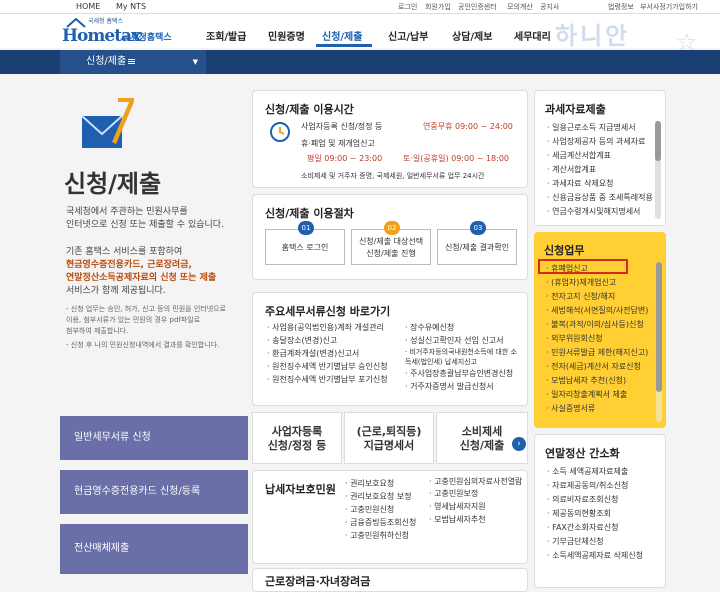 The height and width of the screenshot is (592, 720). What do you see at coordinates (602, 184) in the screenshot?
I see `tax-data-item: · 과세자료 삭제요청` at bounding box center [602, 184].